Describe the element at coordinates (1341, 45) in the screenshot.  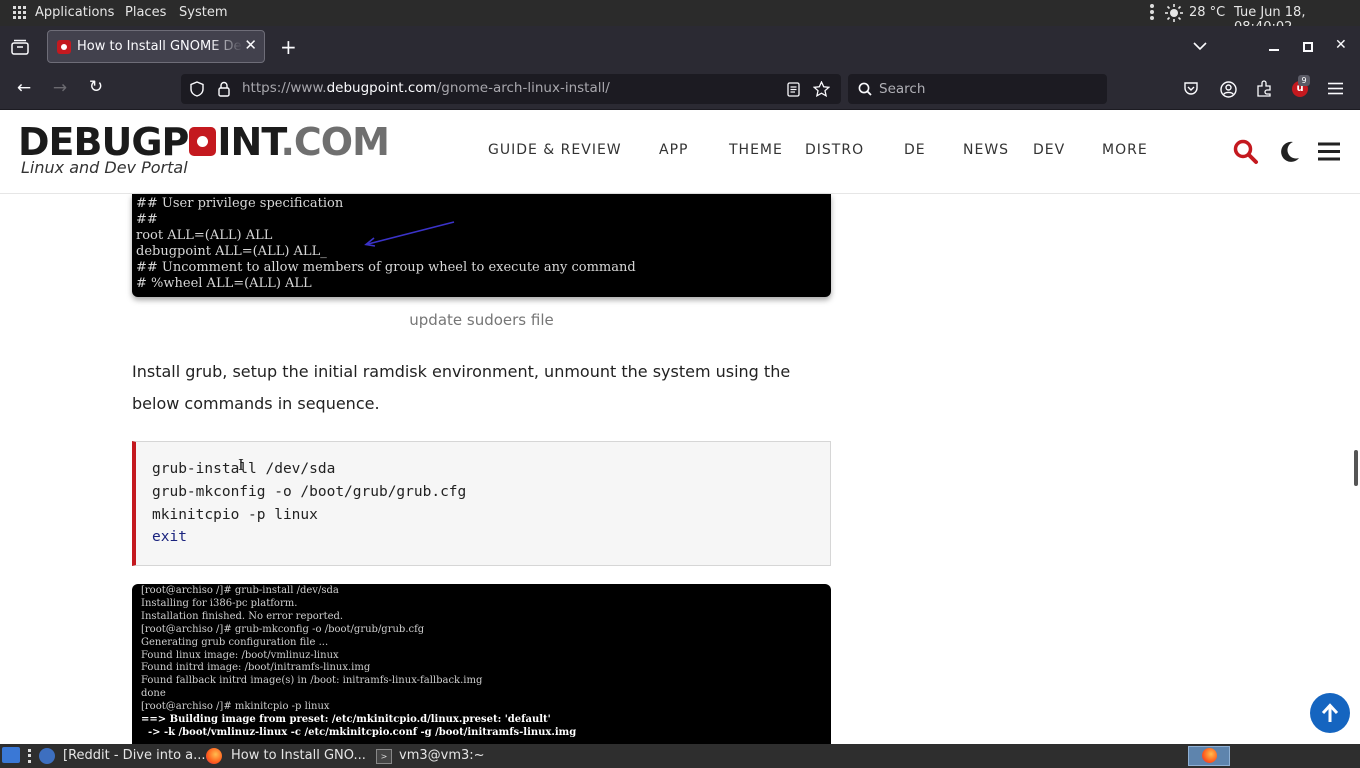
I see `close-window-icon: ✕` at that location.